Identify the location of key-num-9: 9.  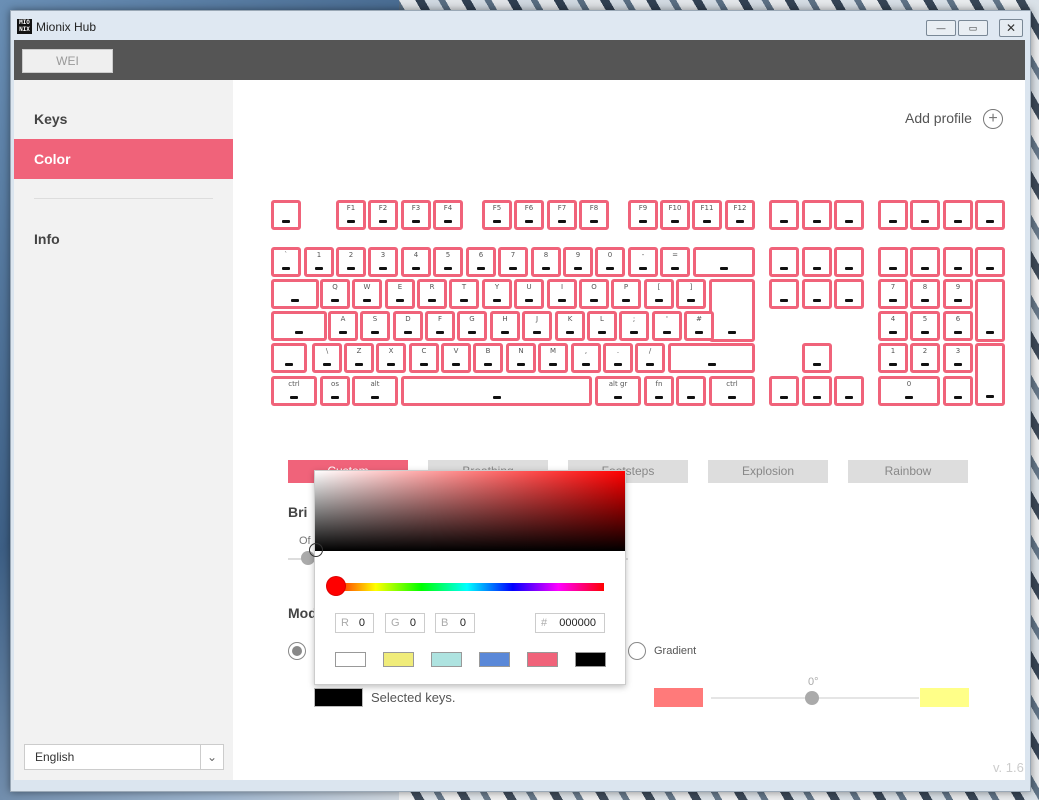
(578, 262).